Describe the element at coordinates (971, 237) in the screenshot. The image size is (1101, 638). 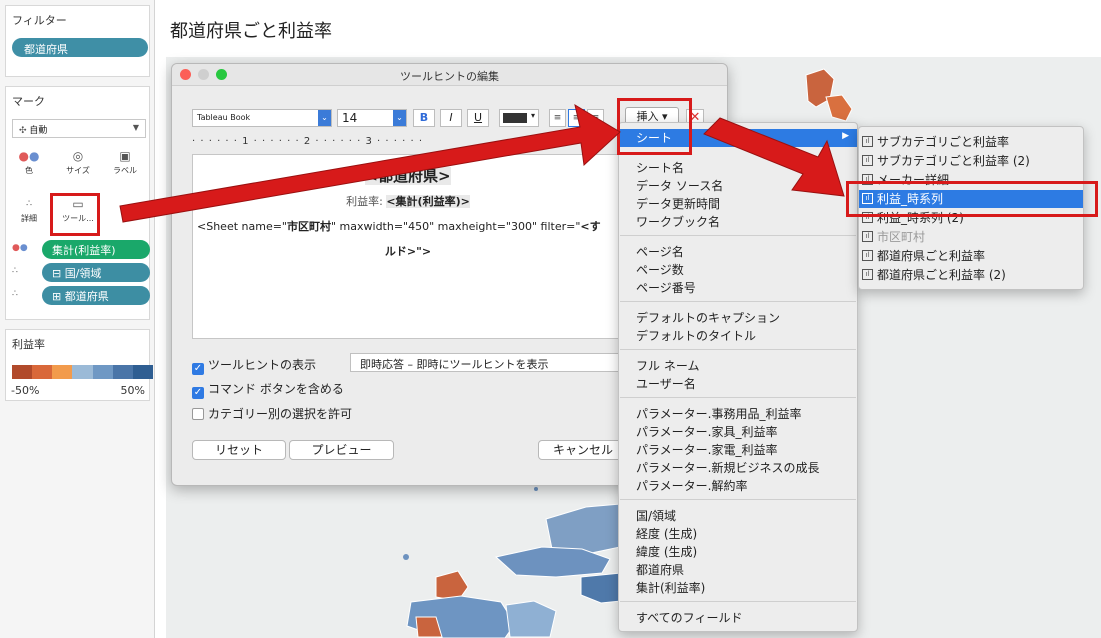
I see `sheet-item: ıl 市区町村` at that location.